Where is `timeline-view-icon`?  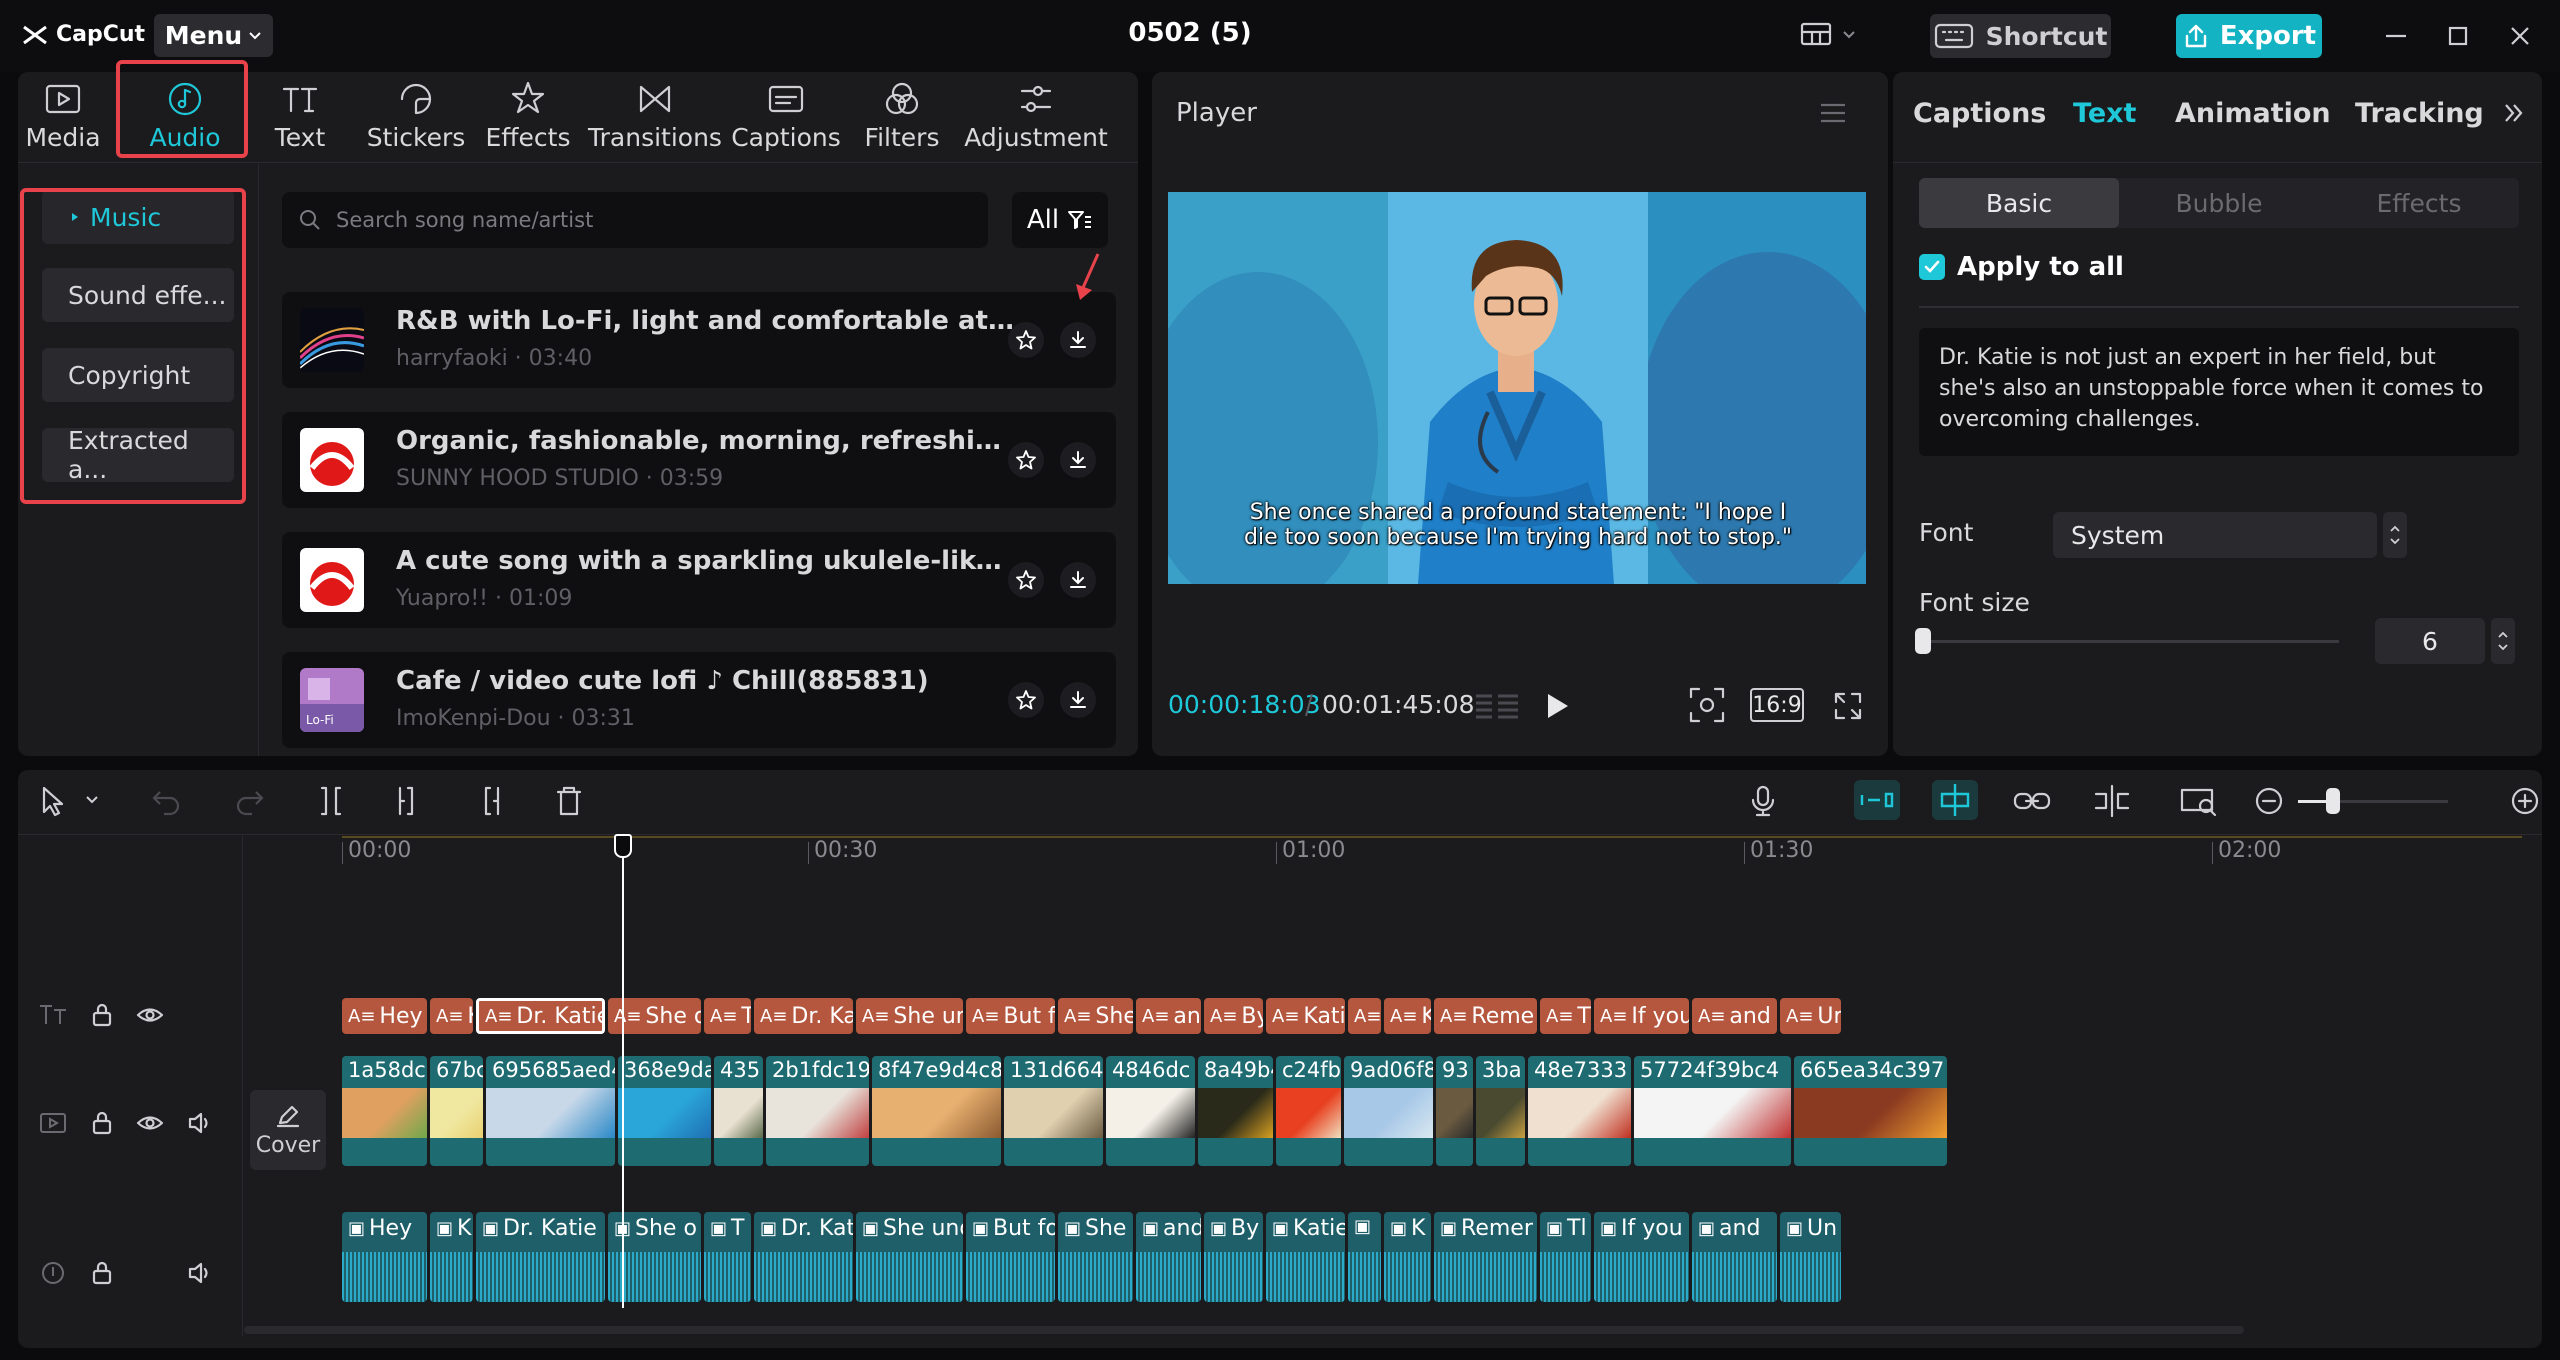 timeline-view-icon is located at coordinates (1497, 706).